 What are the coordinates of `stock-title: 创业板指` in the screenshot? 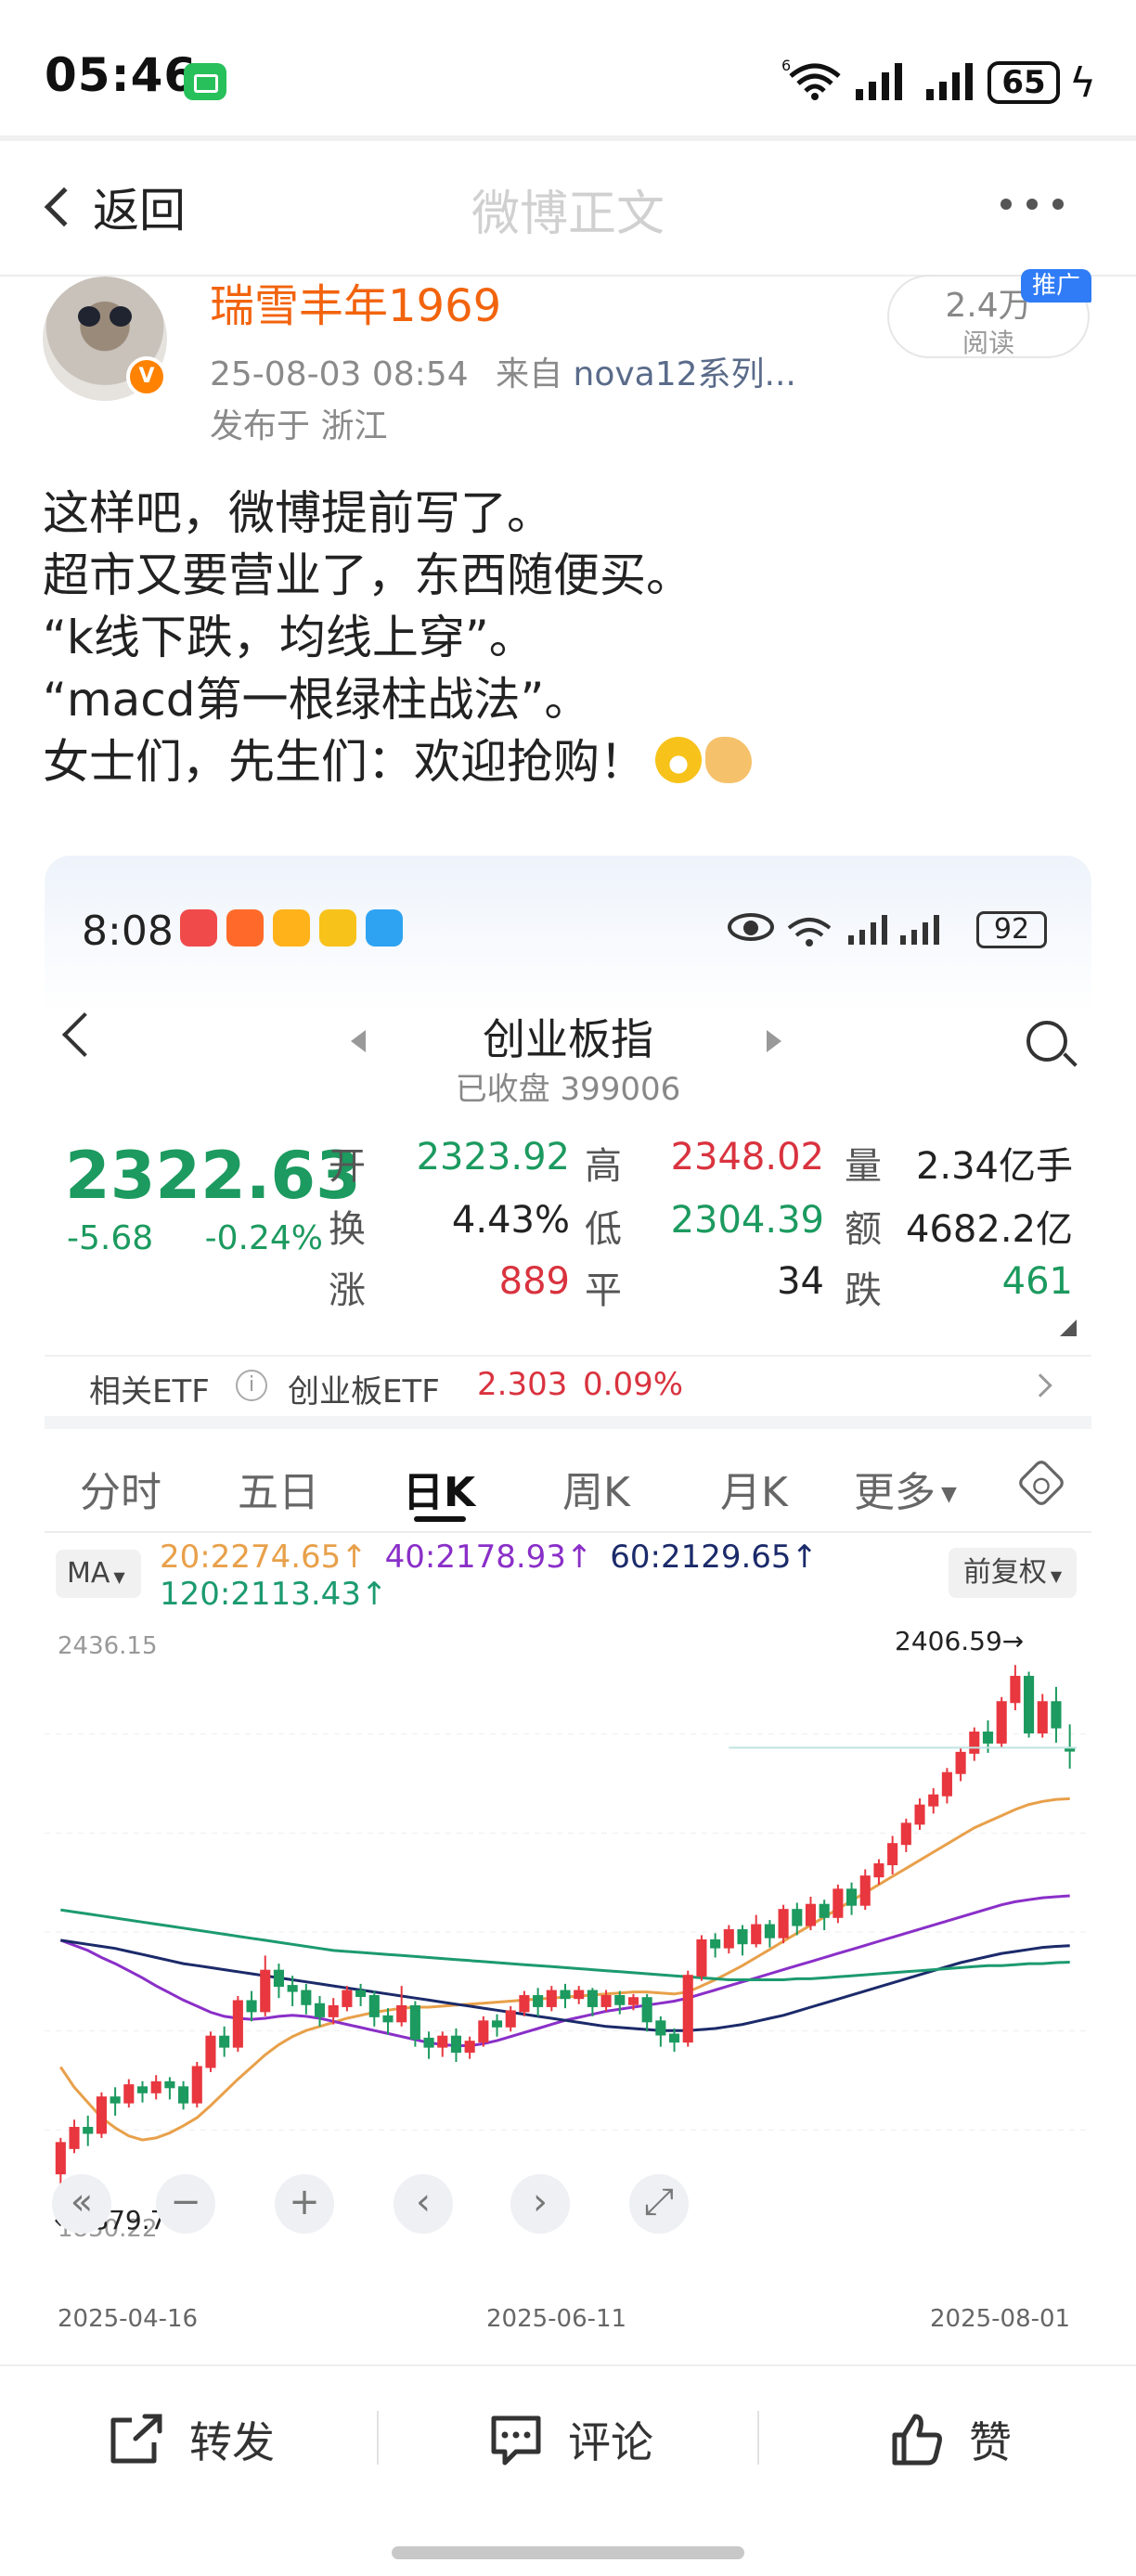 It's located at (568, 1039).